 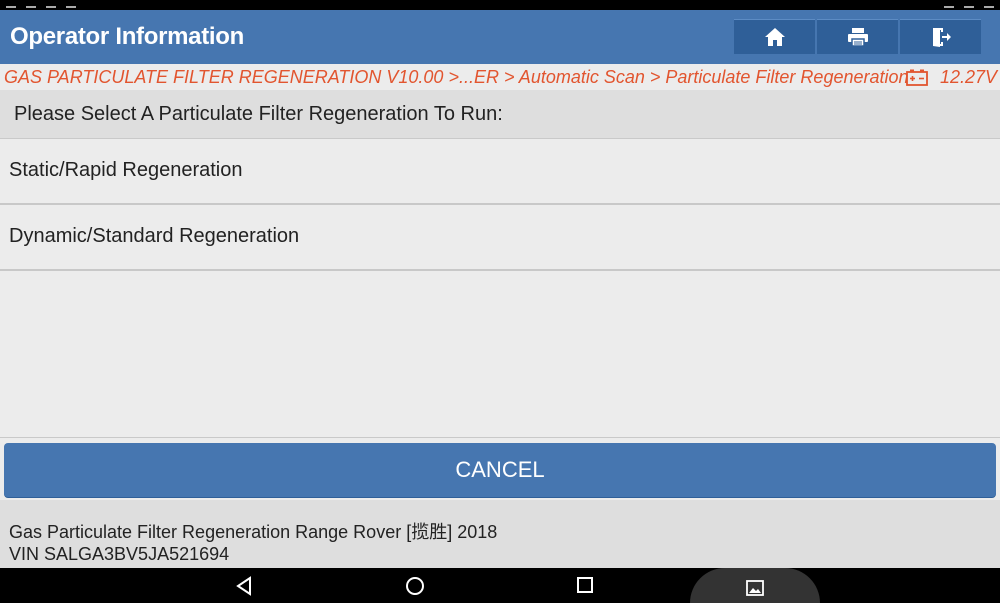 What do you see at coordinates (41, 5) in the screenshot?
I see `status-icons-left` at bounding box center [41, 5].